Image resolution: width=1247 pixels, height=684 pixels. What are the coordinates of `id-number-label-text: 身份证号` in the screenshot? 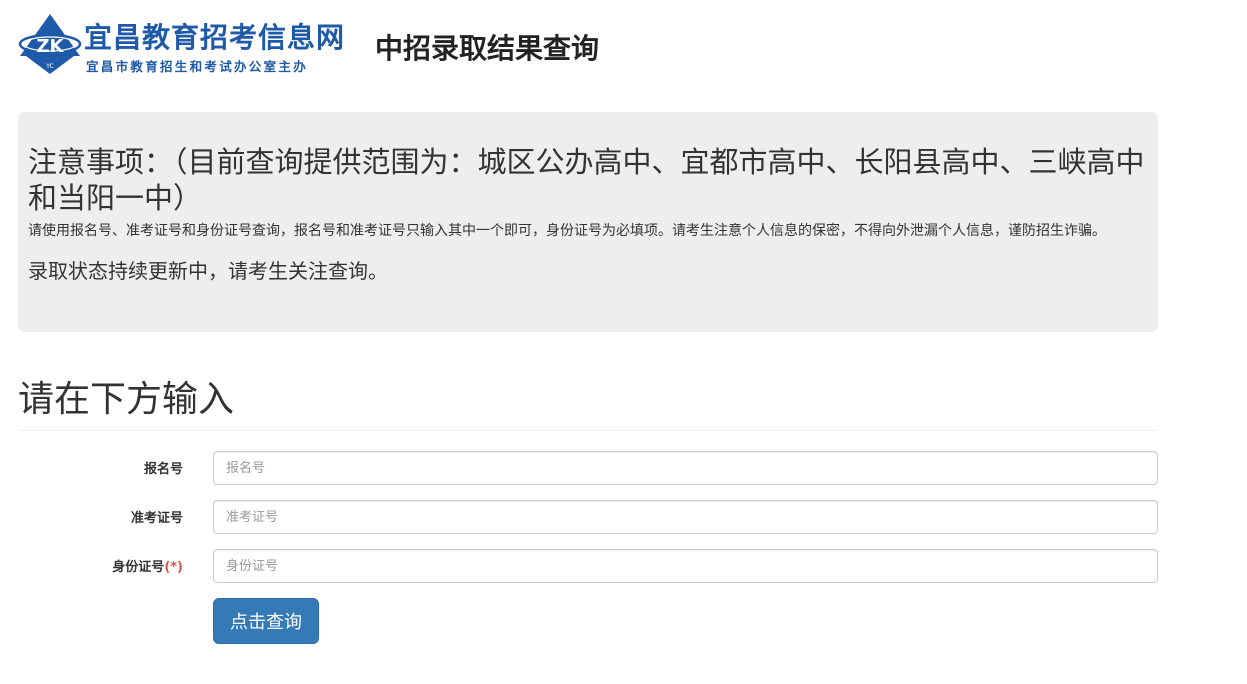 It's located at (138, 567).